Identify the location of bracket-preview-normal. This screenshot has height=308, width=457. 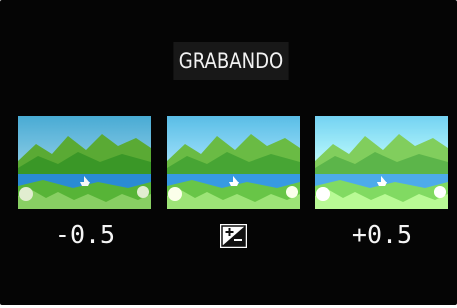
(233, 162).